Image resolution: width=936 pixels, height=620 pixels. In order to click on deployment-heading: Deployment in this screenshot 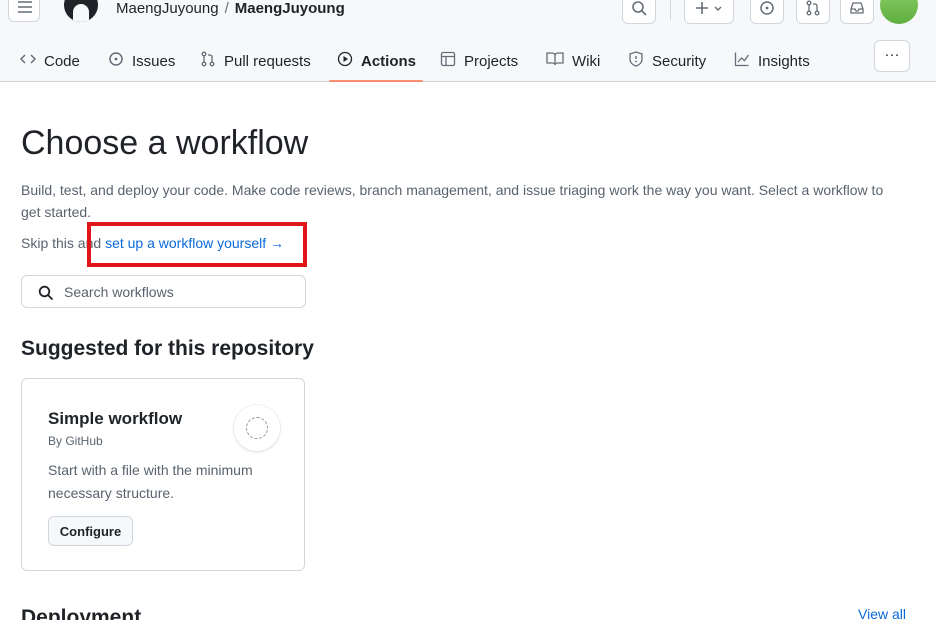, I will do `click(81, 613)`.